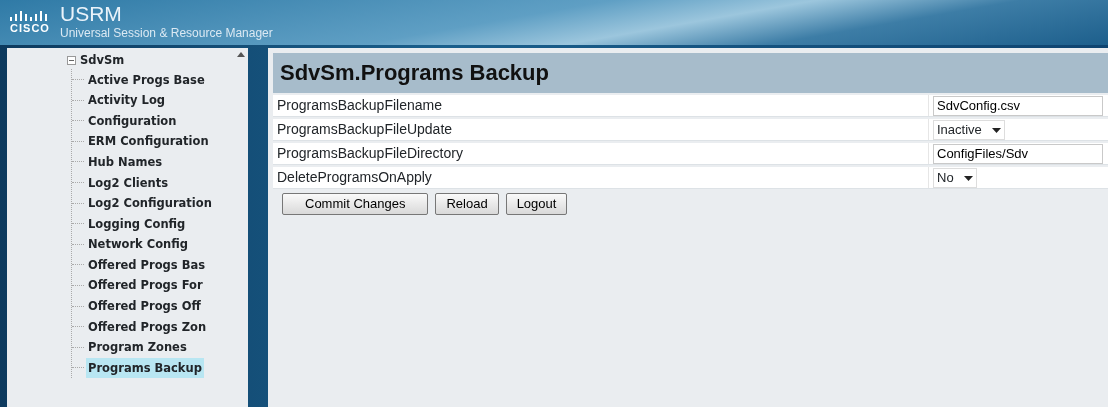 Image resolution: width=1108 pixels, height=407 pixels. I want to click on tree-item: Offered Progs For, so click(145, 285).